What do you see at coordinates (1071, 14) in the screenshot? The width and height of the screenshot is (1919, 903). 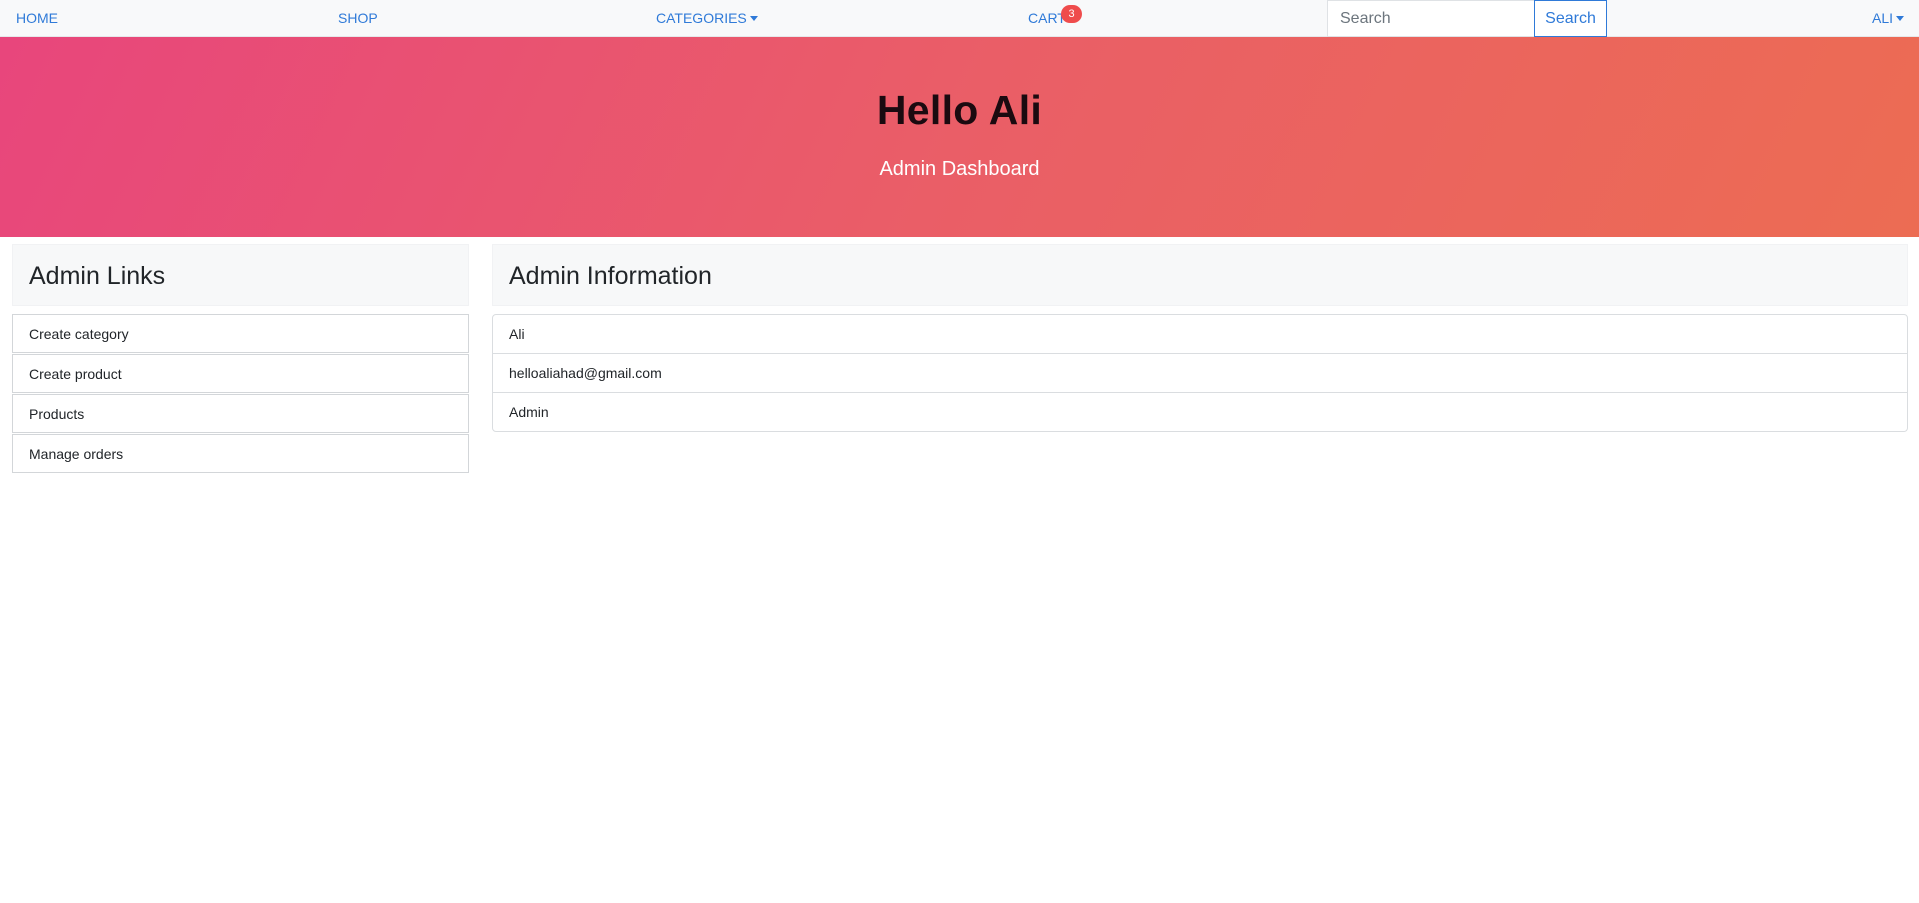 I see `cart-count-badge: 3` at bounding box center [1071, 14].